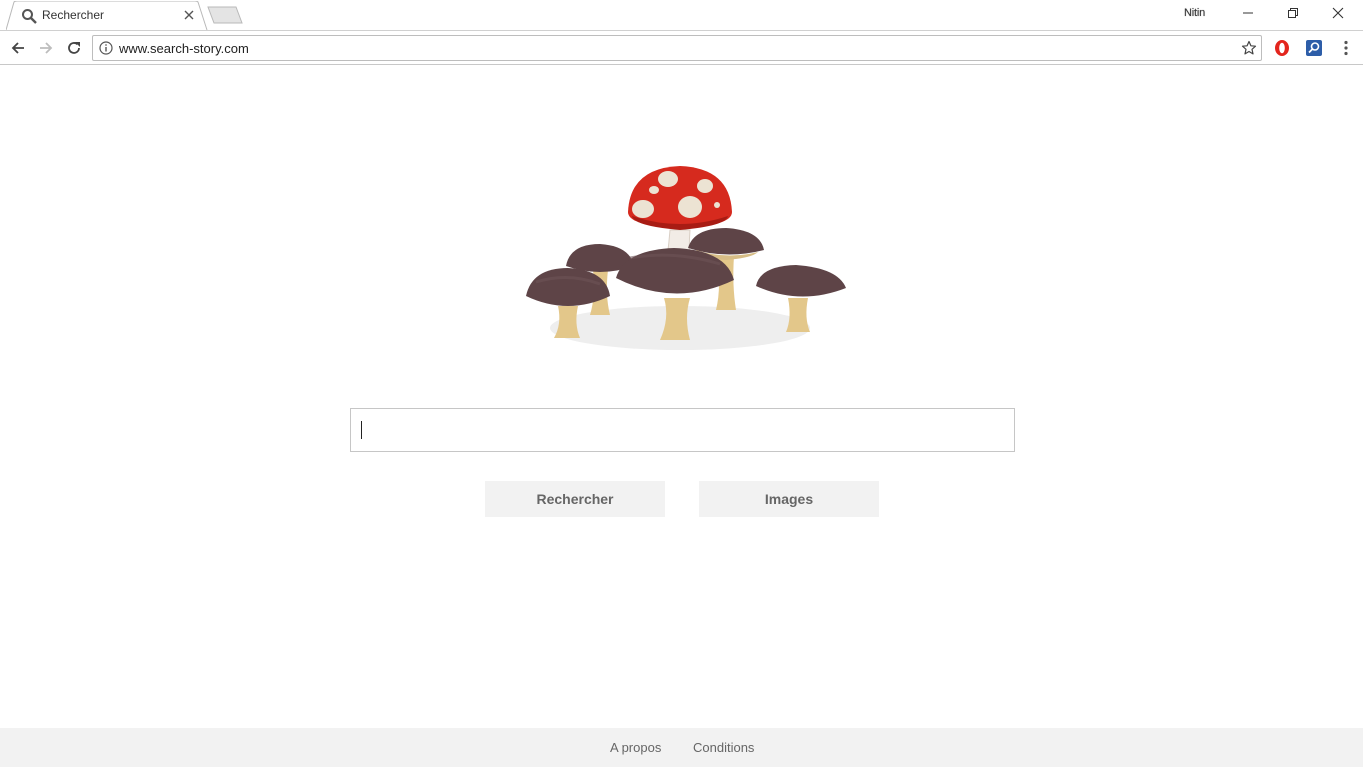  I want to click on close-window-button, so click(1338, 14).